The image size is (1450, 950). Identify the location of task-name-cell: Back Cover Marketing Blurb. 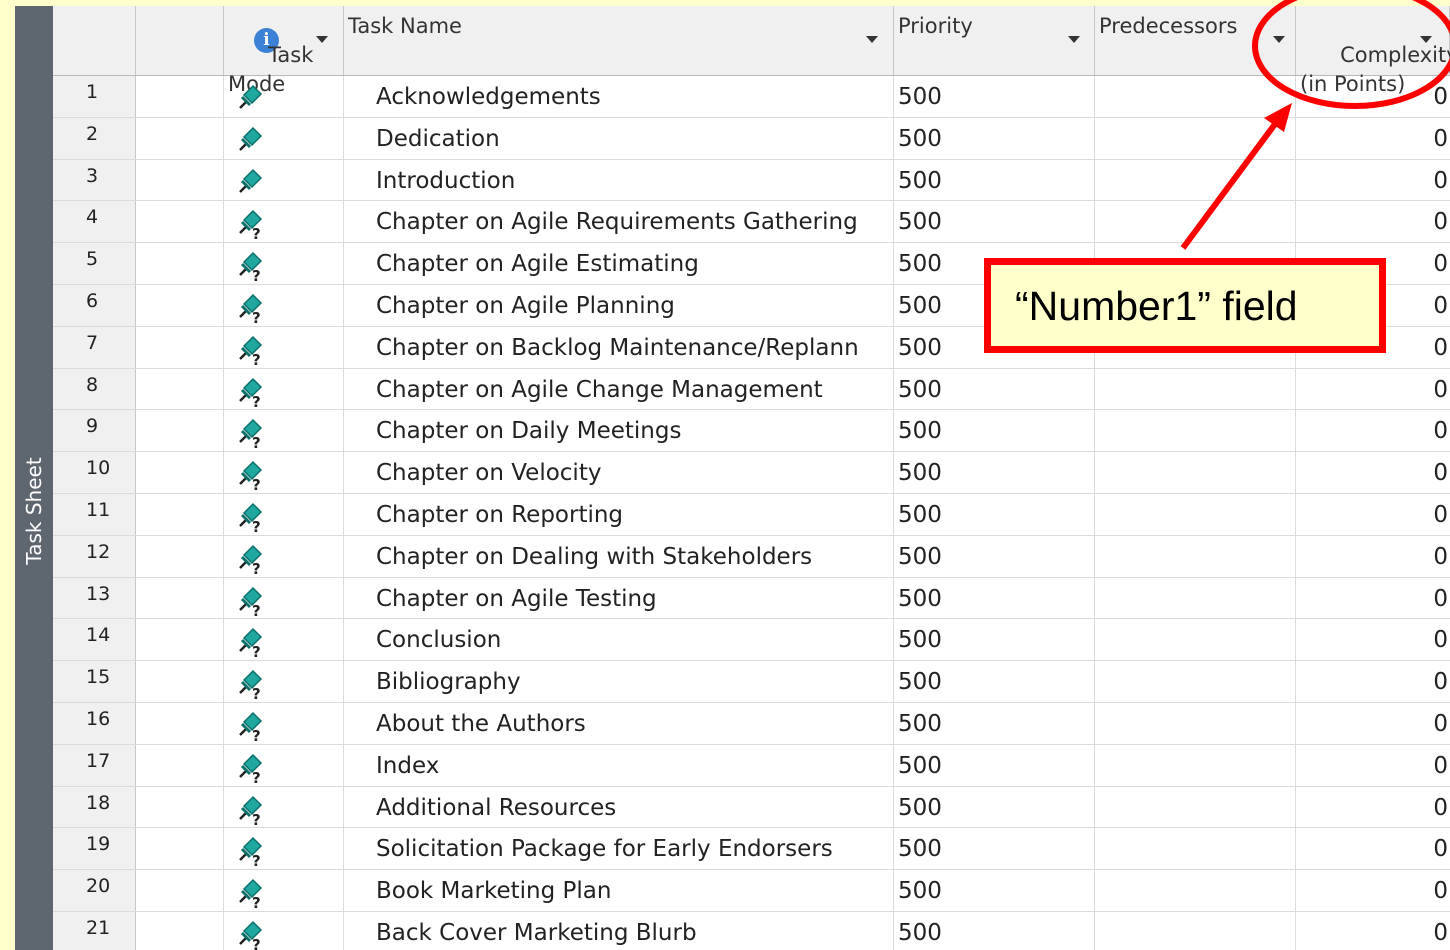
(619, 930).